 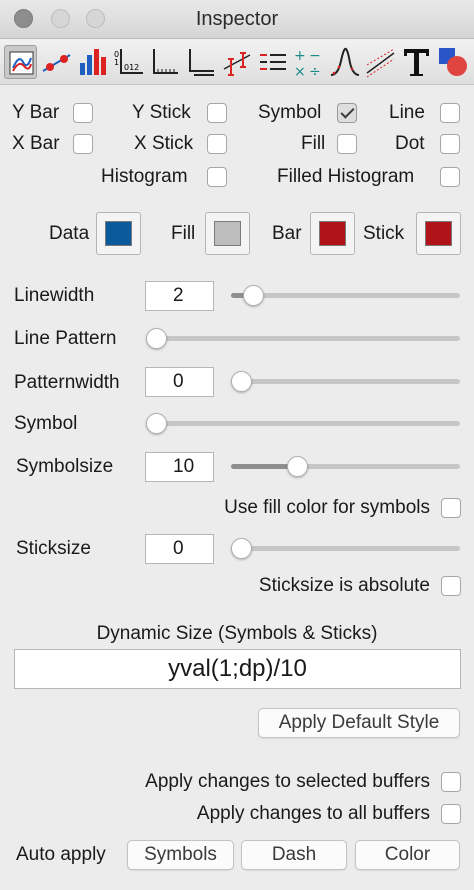 I want to click on chart-style-icon, so click(x=20, y=62).